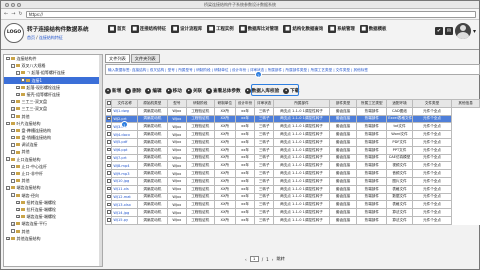 The image size is (480, 270). I want to click on file-name-link: WJ9.mp3, so click(124, 173).